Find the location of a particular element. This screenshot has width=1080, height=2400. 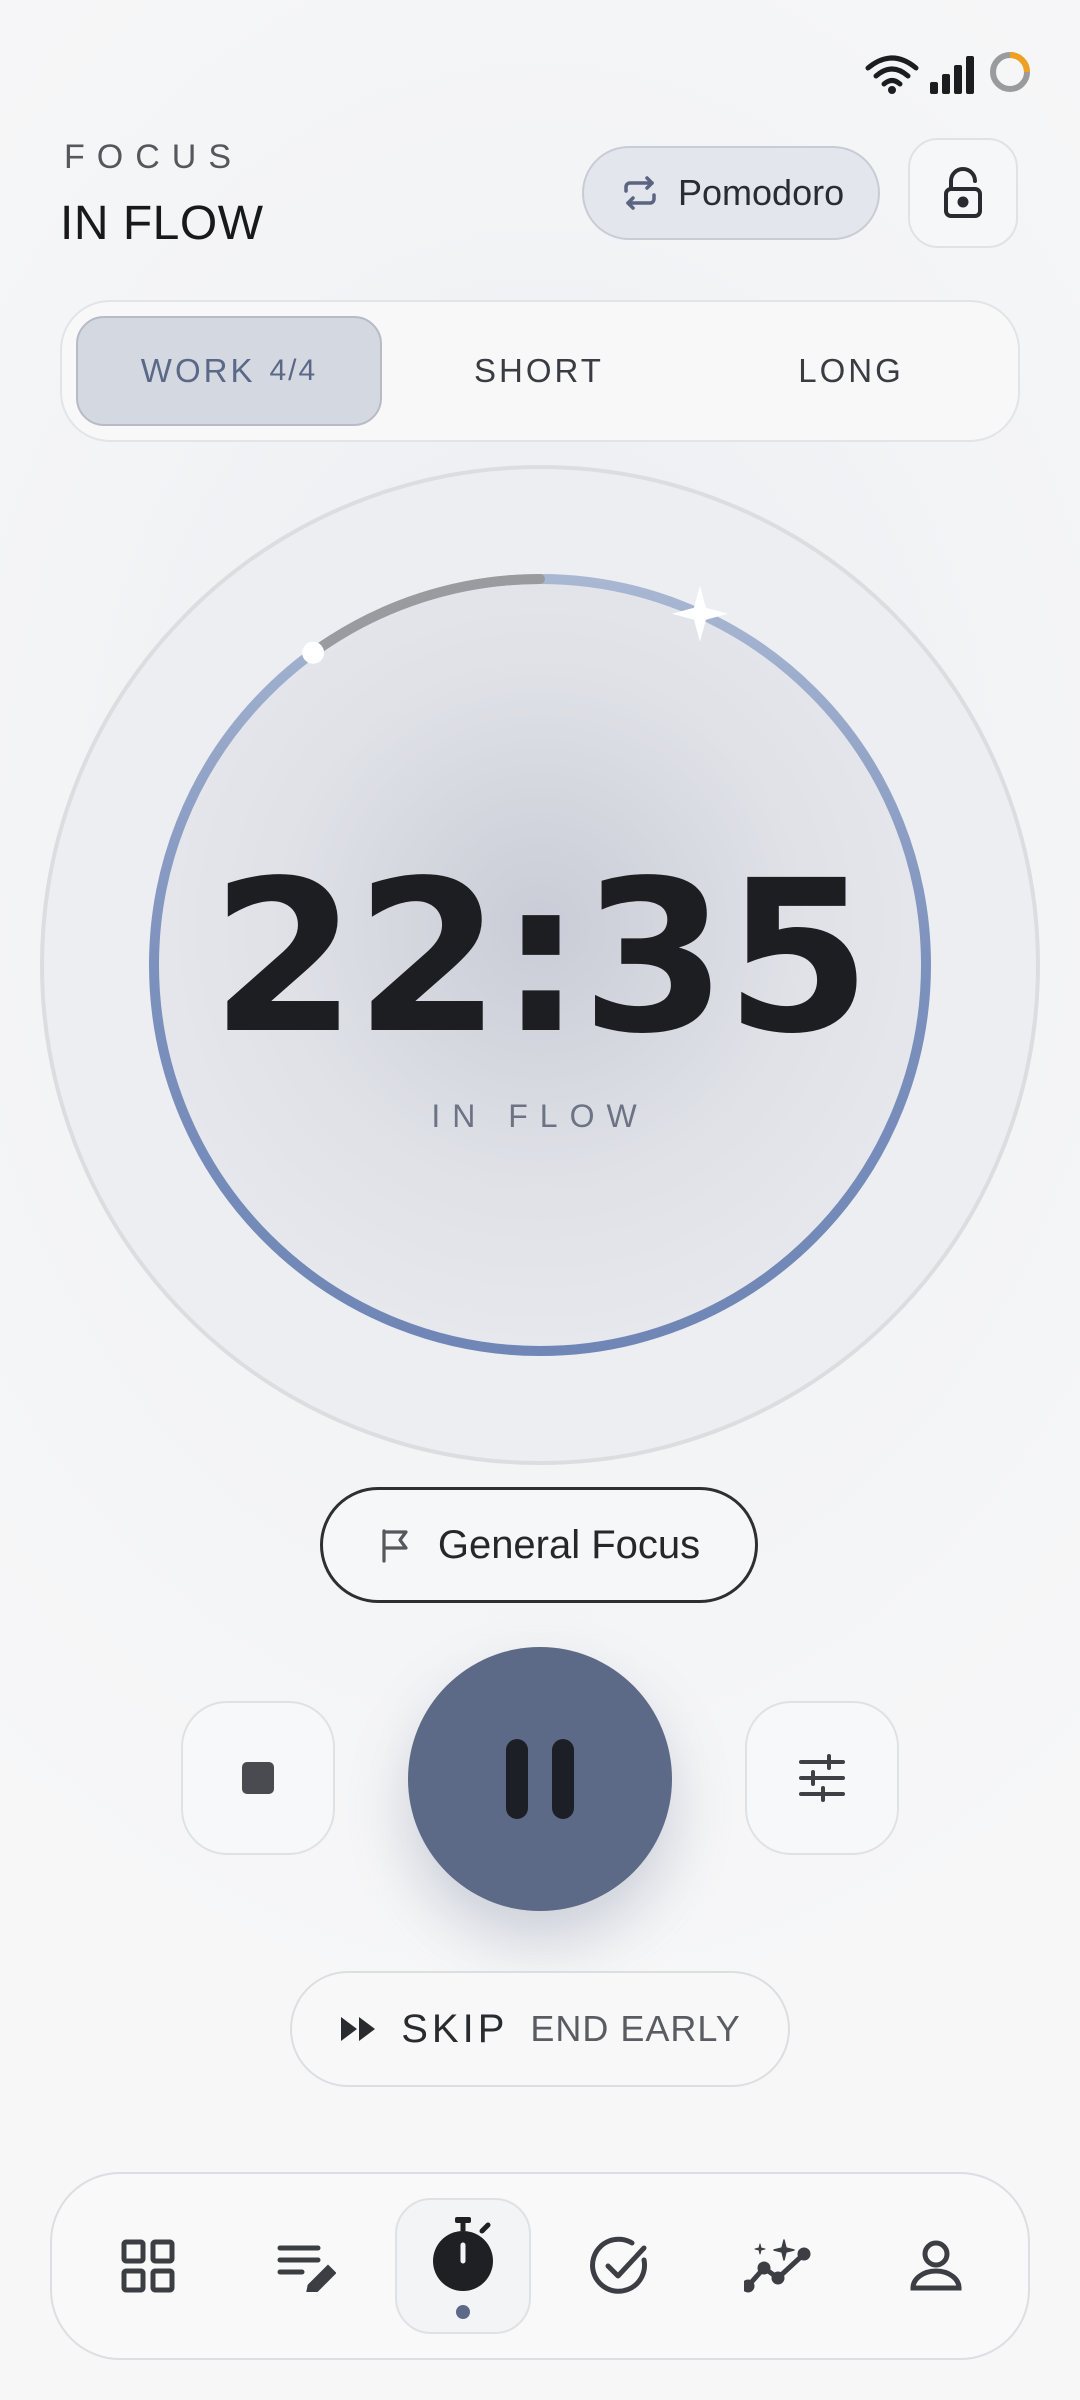

progress-knob is located at coordinates (313, 652).